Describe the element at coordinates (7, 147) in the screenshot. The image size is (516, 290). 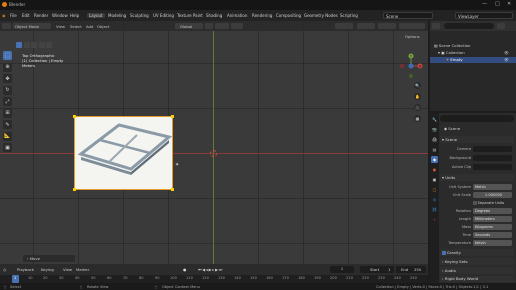
I see `add-cube-tool-icon: ▣` at that location.